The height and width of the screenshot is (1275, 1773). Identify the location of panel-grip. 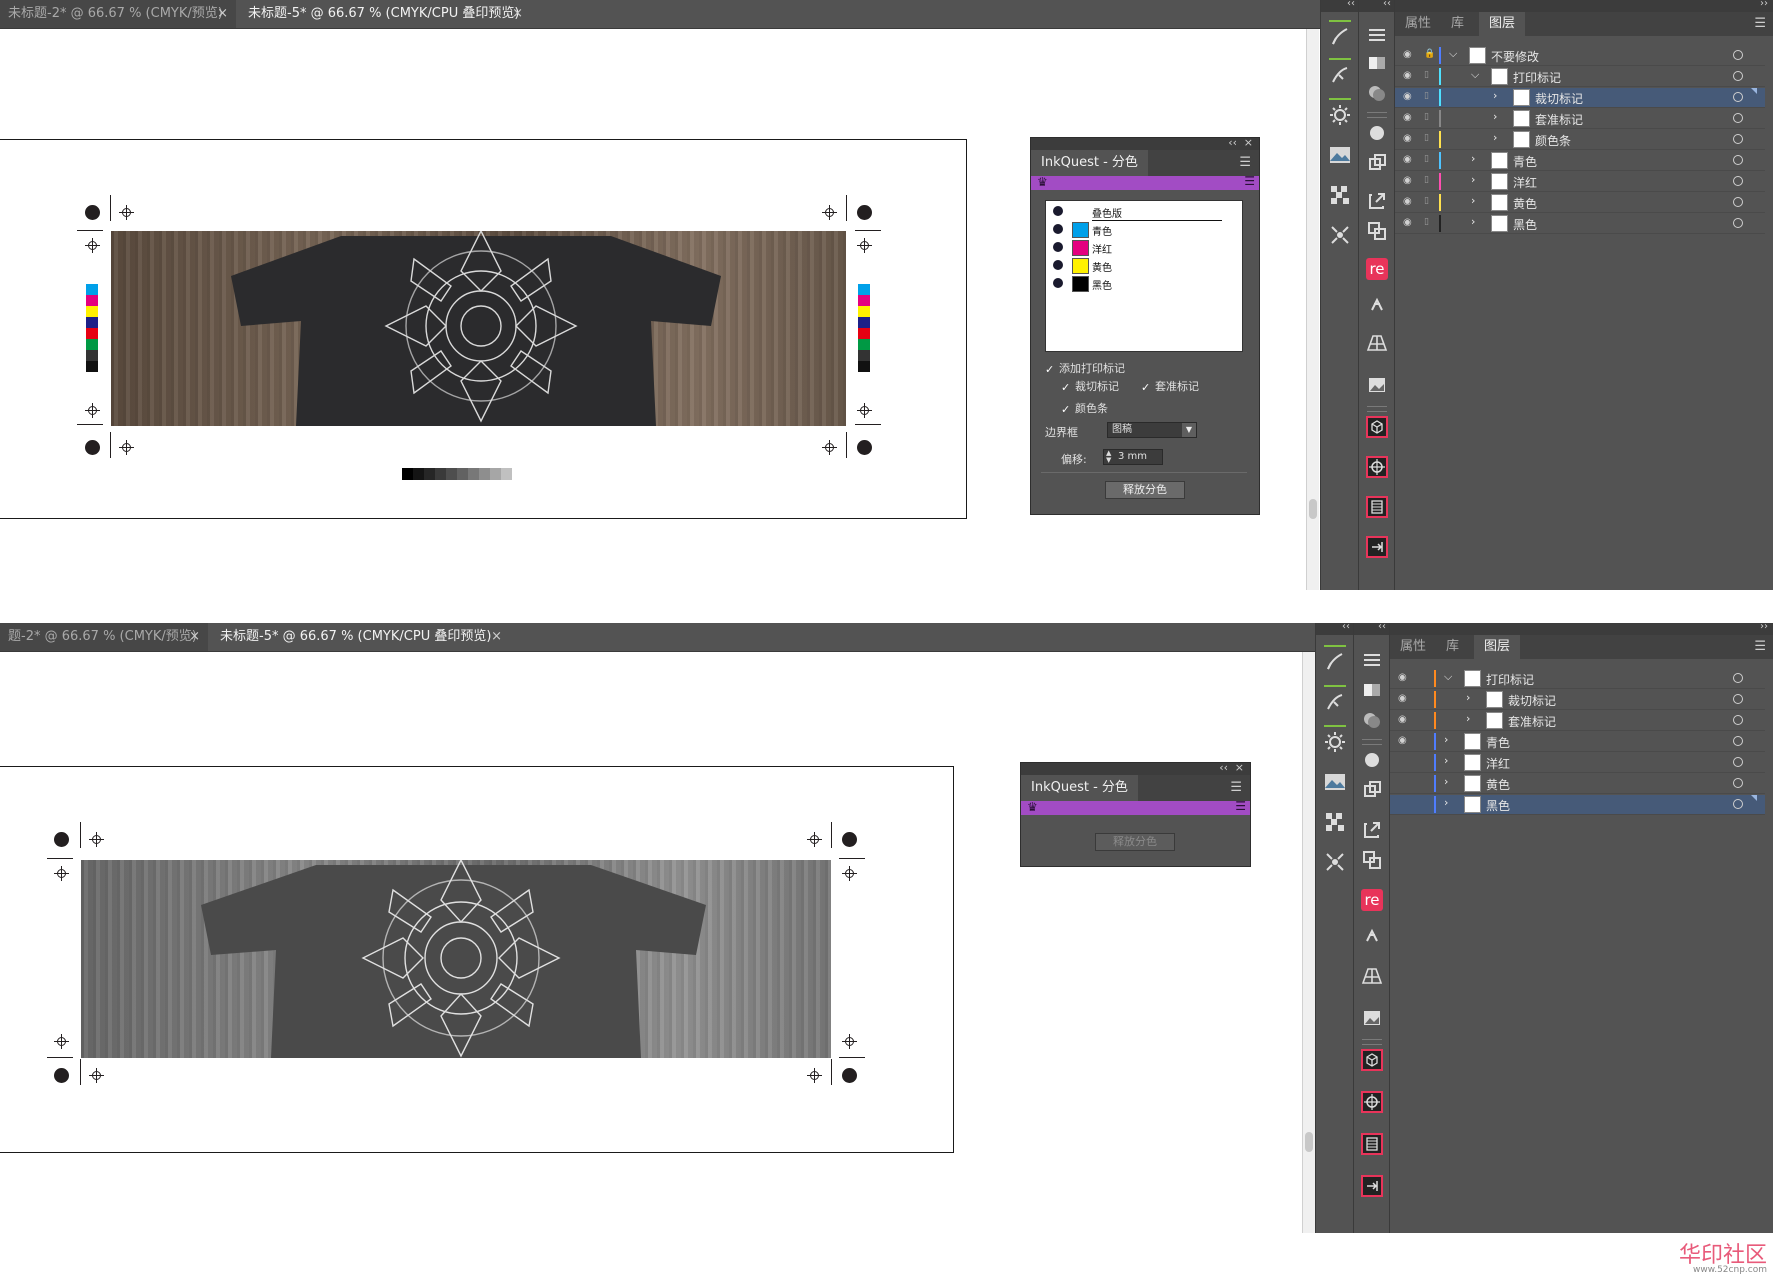
(1377, 115).